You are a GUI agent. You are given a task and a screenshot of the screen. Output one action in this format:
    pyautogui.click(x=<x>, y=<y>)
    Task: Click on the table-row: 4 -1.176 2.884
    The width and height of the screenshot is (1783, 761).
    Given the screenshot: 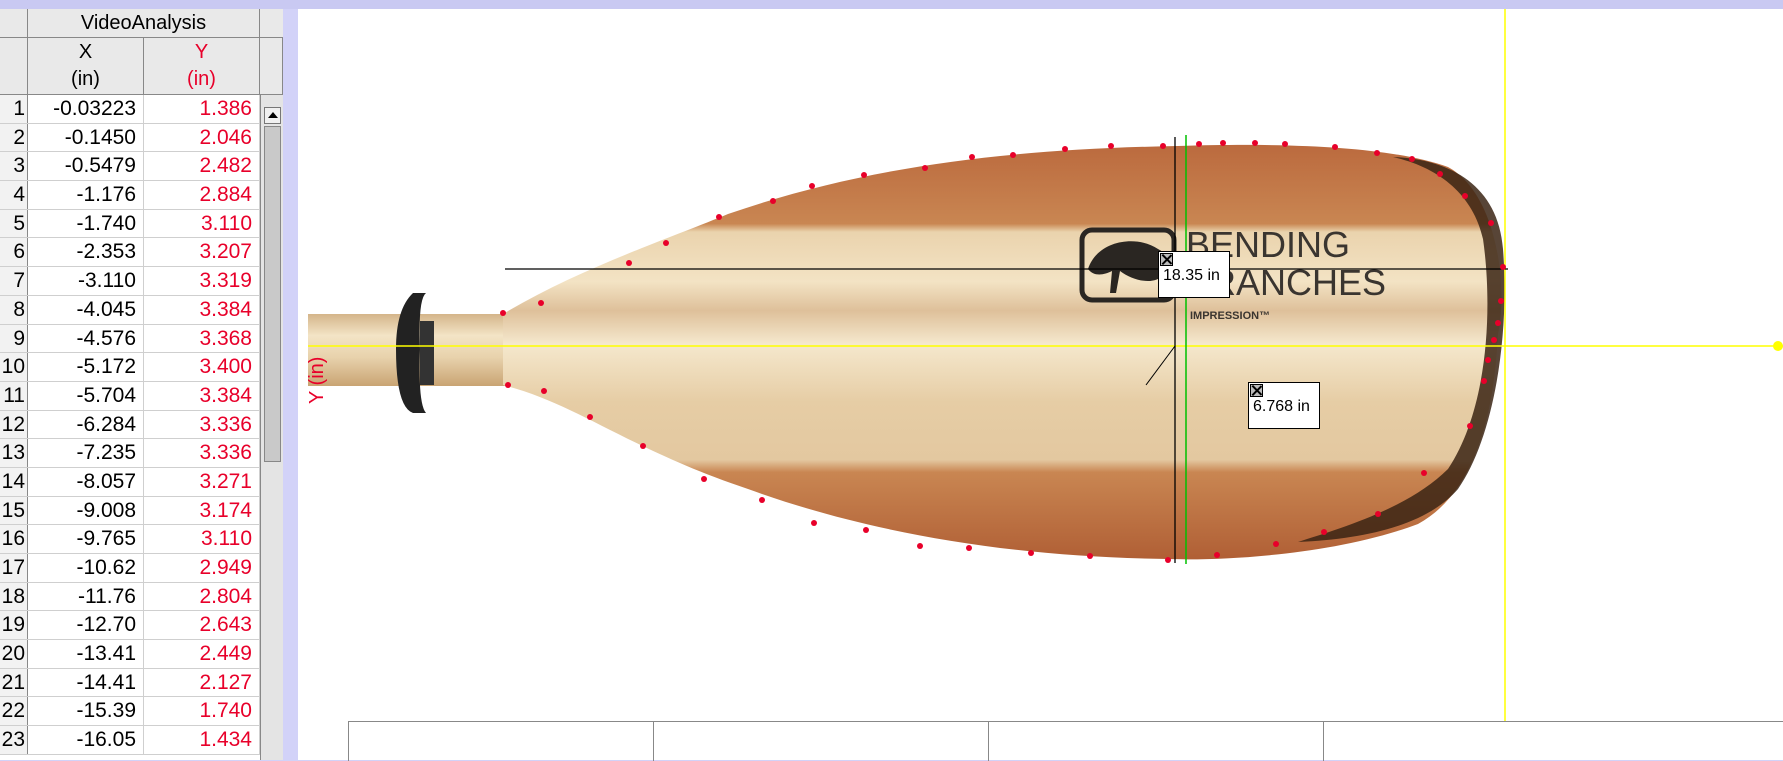 What is the action you would take?
    pyautogui.click(x=130, y=195)
    